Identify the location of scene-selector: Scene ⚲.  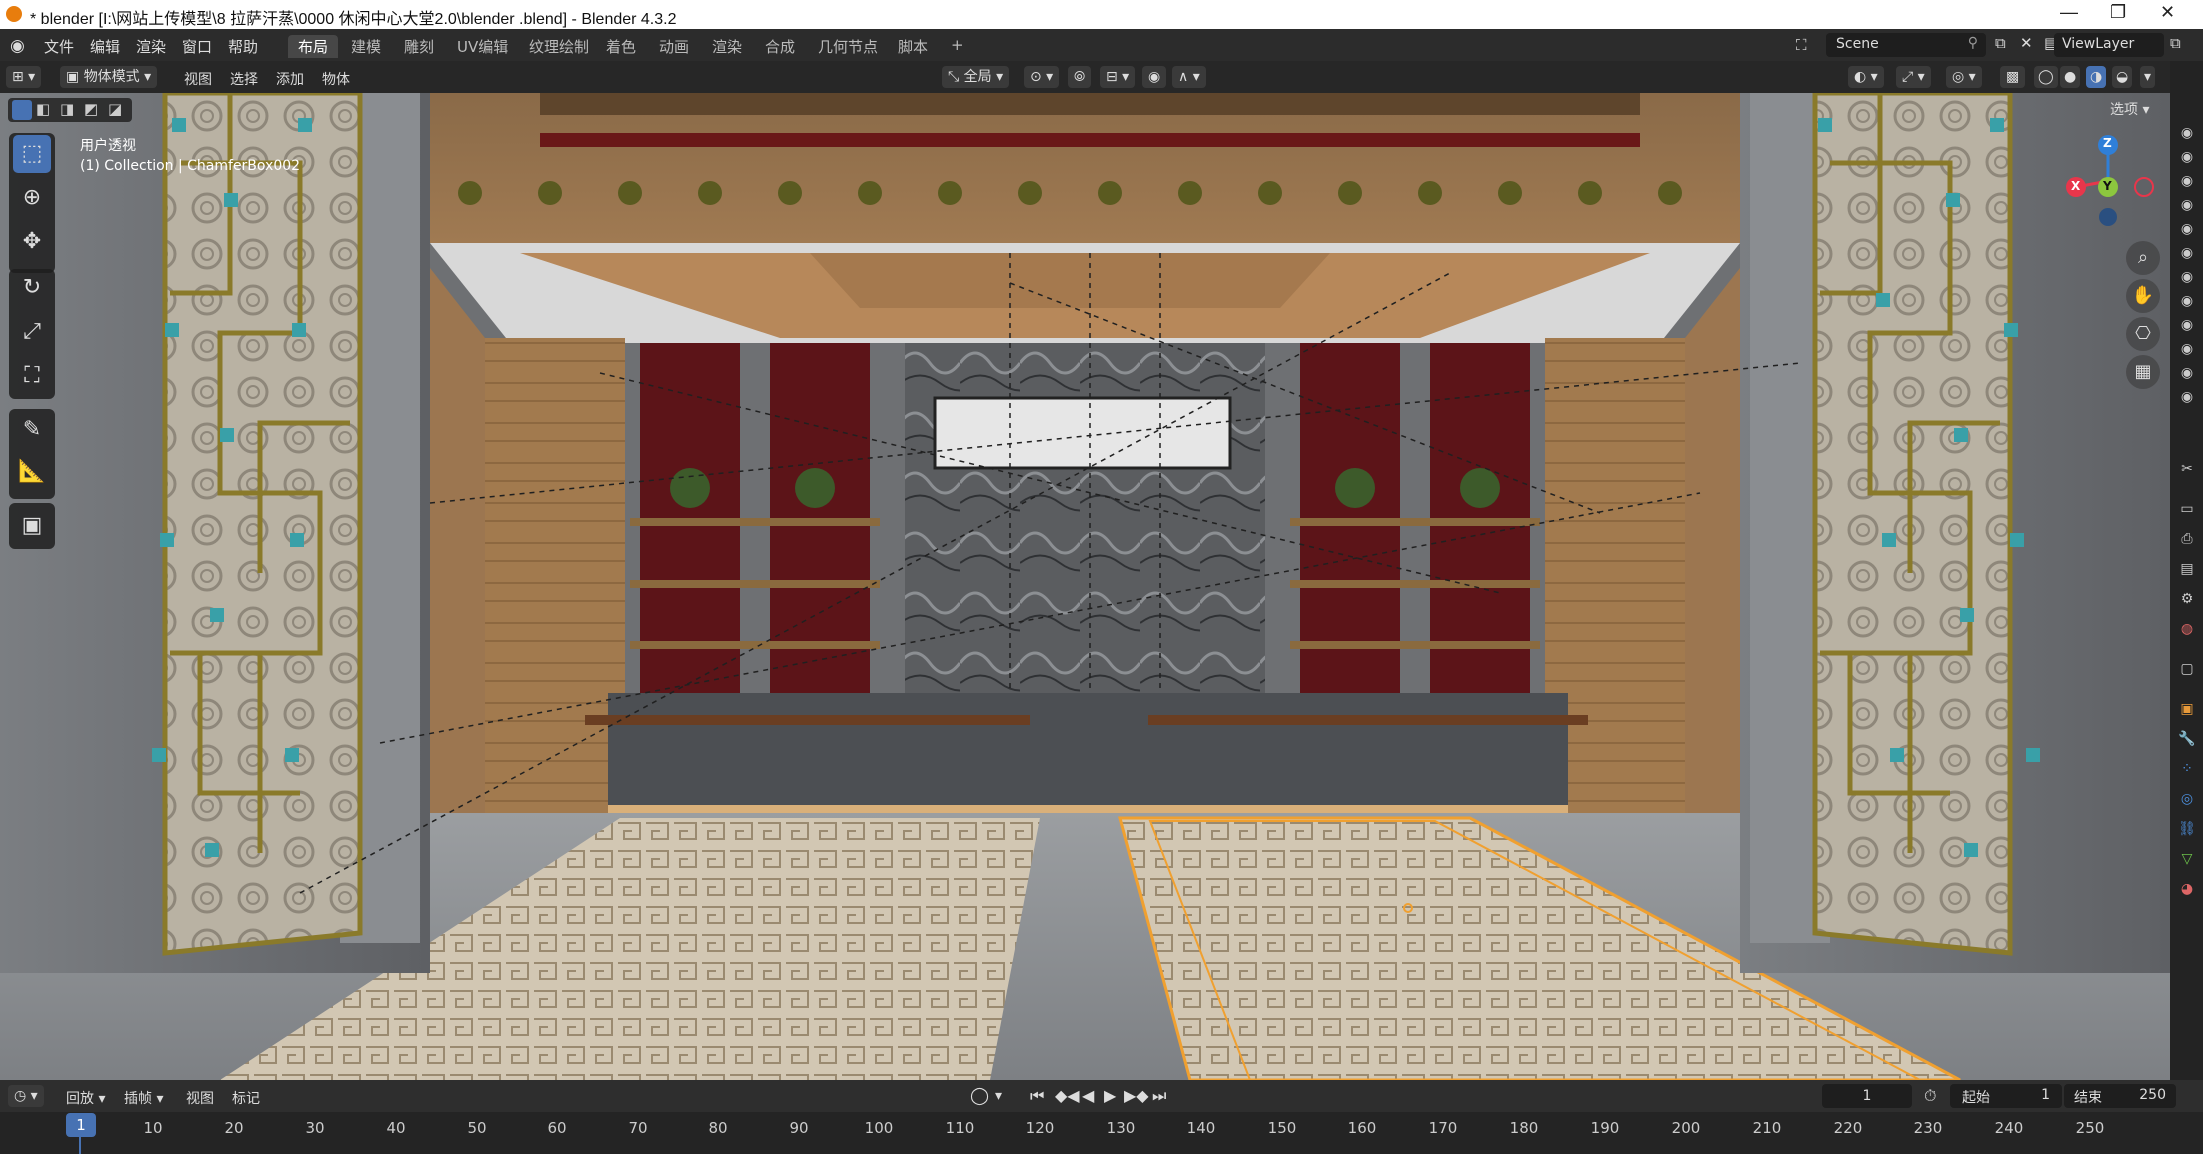
(1906, 45).